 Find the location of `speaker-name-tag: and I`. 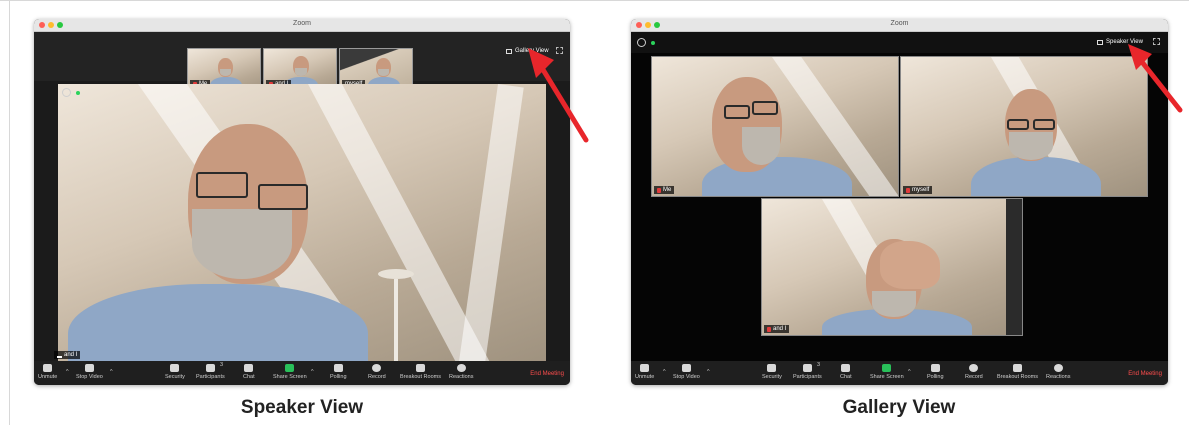

speaker-name-tag: and I is located at coordinates (67, 355).